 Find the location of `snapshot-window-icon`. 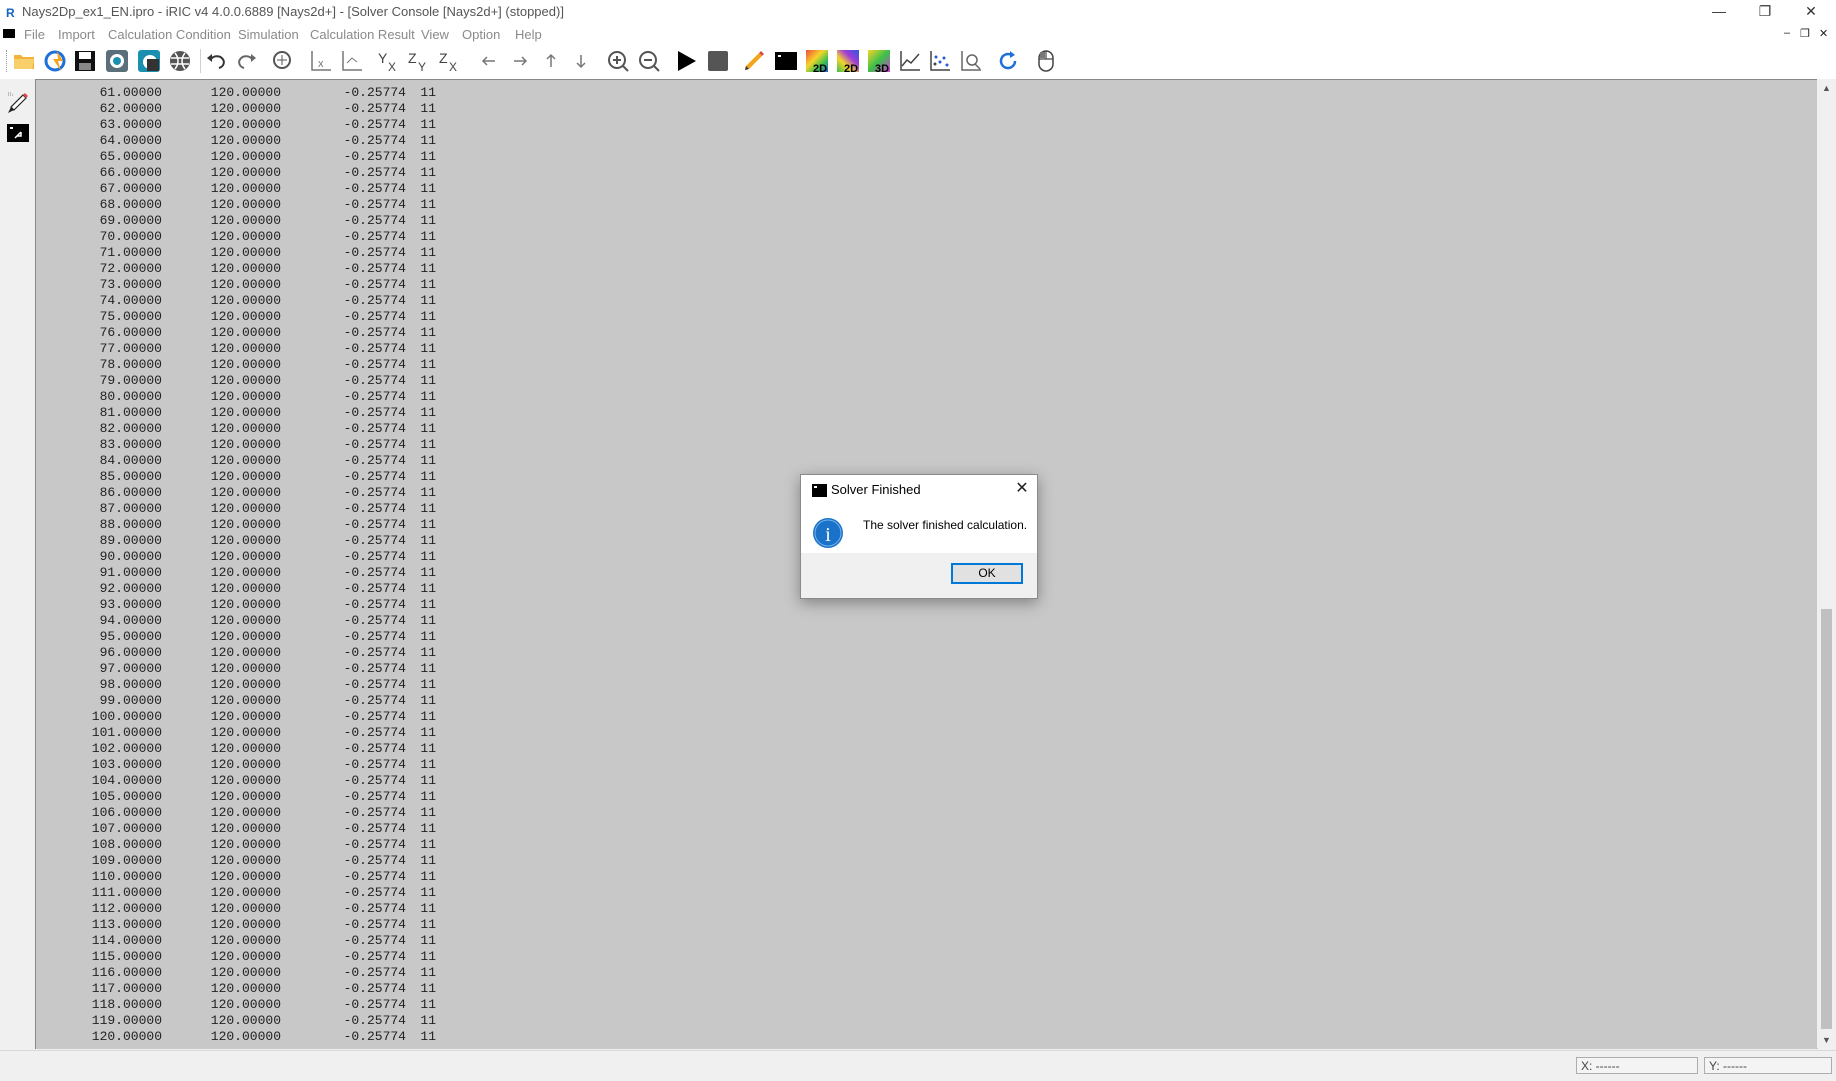

snapshot-window-icon is located at coordinates (149, 61).